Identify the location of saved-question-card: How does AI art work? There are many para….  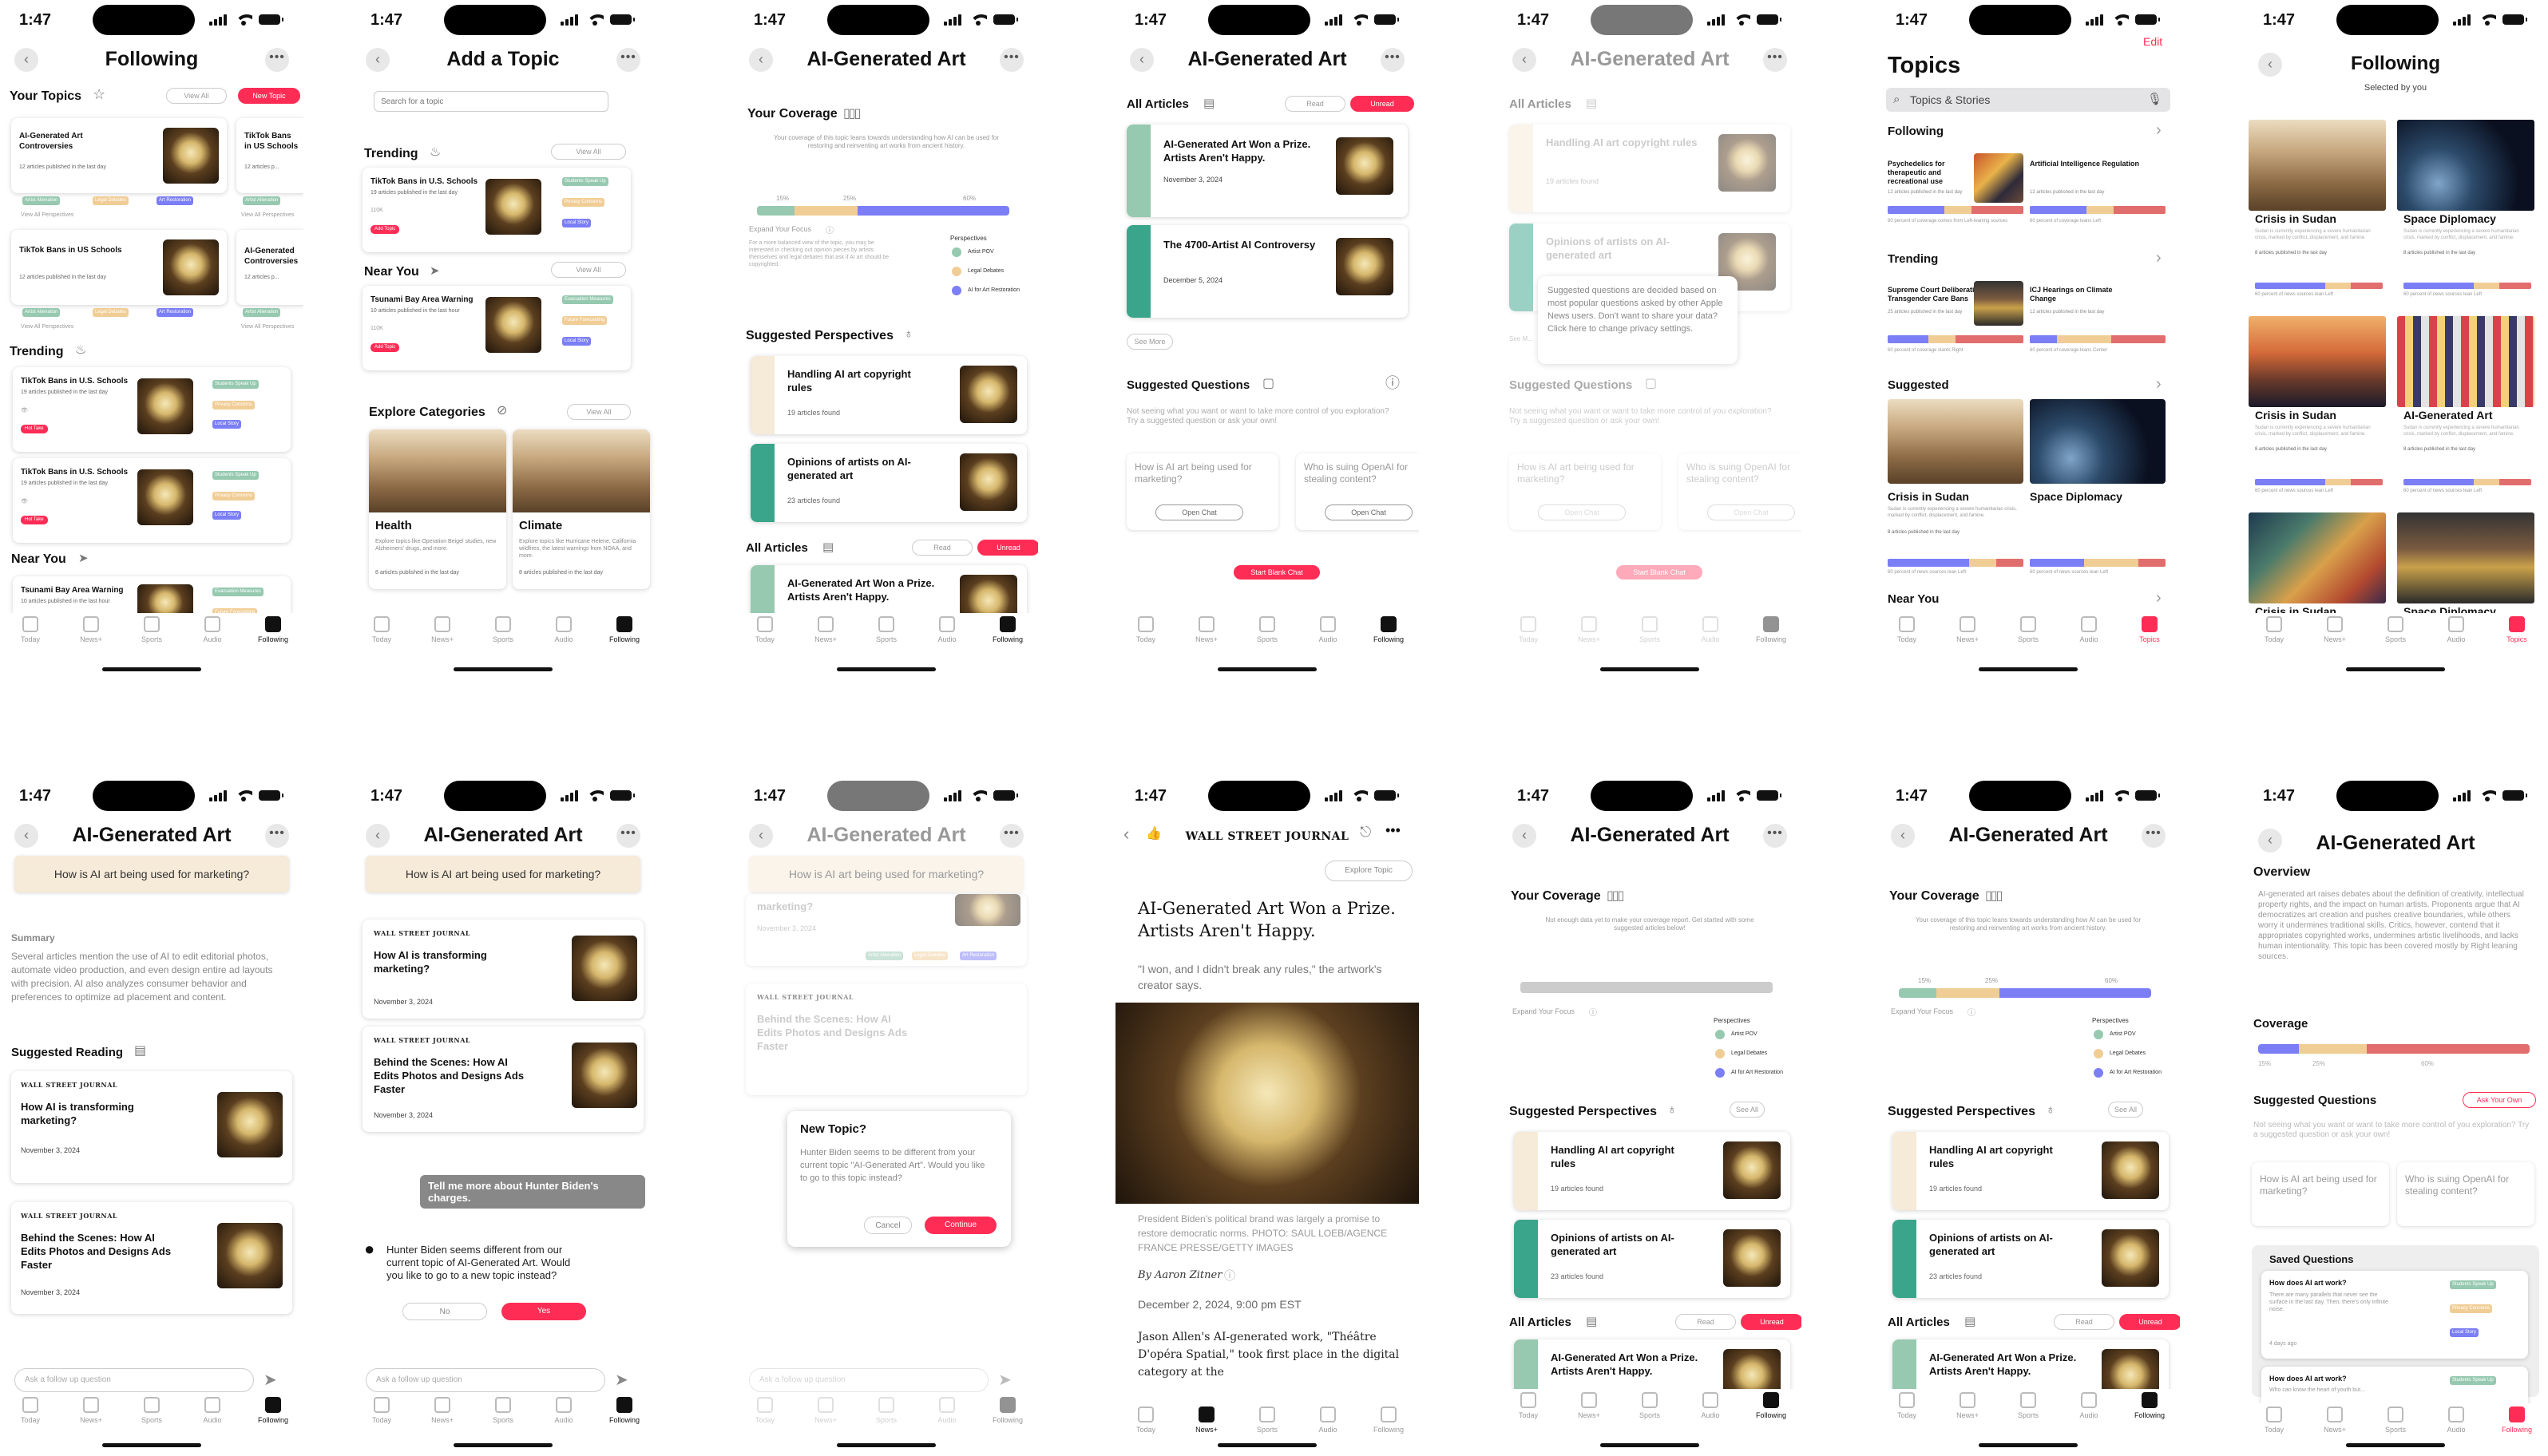
(2394, 1315).